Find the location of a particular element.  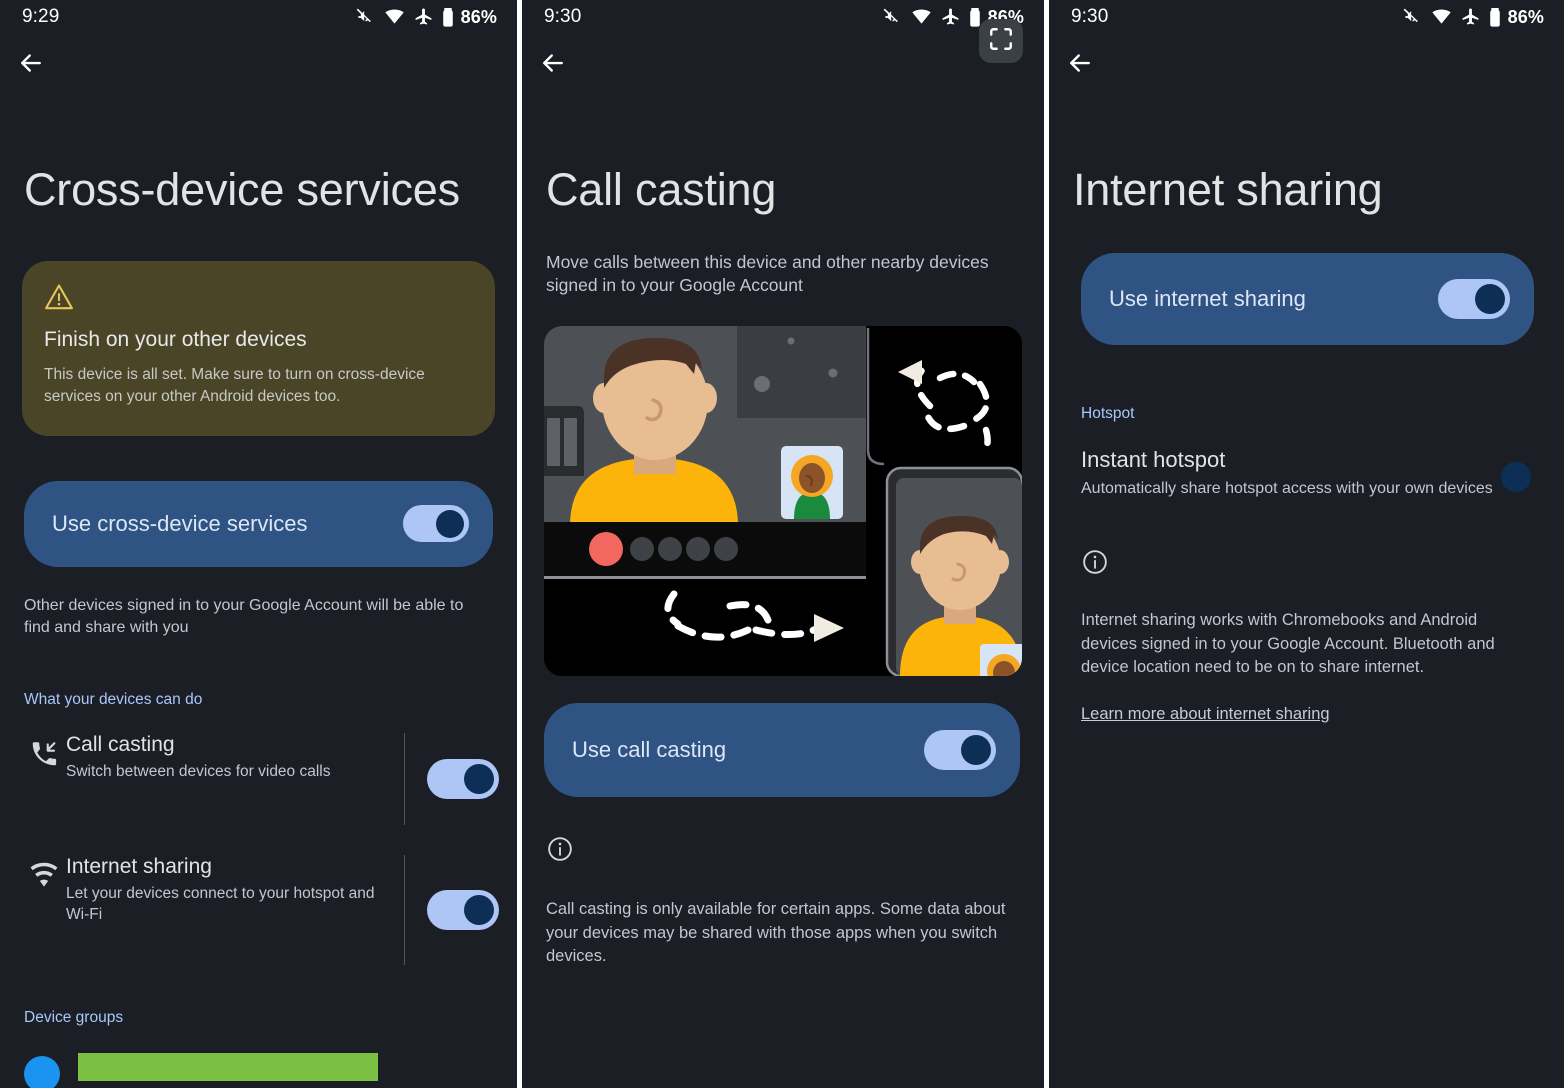

fullscreen-button is located at coordinates (1001, 41).